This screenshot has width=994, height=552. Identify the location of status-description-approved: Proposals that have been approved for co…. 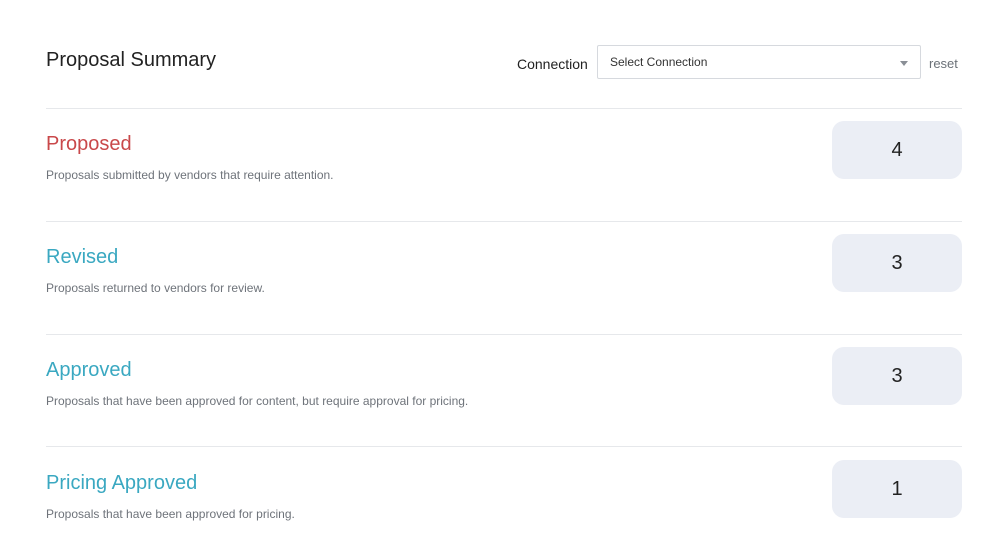
(257, 401).